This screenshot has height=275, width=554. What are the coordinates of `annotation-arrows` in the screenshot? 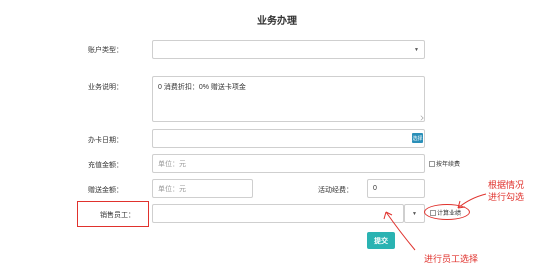 It's located at (435, 222).